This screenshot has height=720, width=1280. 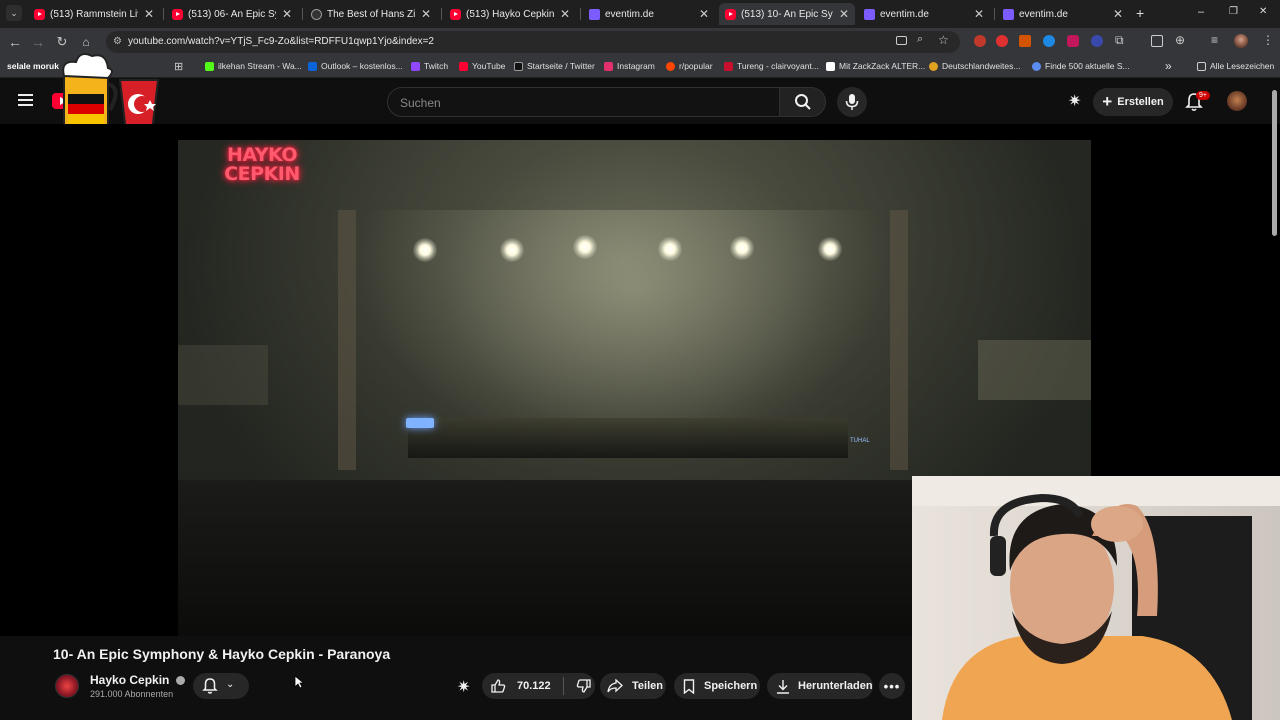 I want to click on bookmark-label: Twitch, so click(x=436, y=66).